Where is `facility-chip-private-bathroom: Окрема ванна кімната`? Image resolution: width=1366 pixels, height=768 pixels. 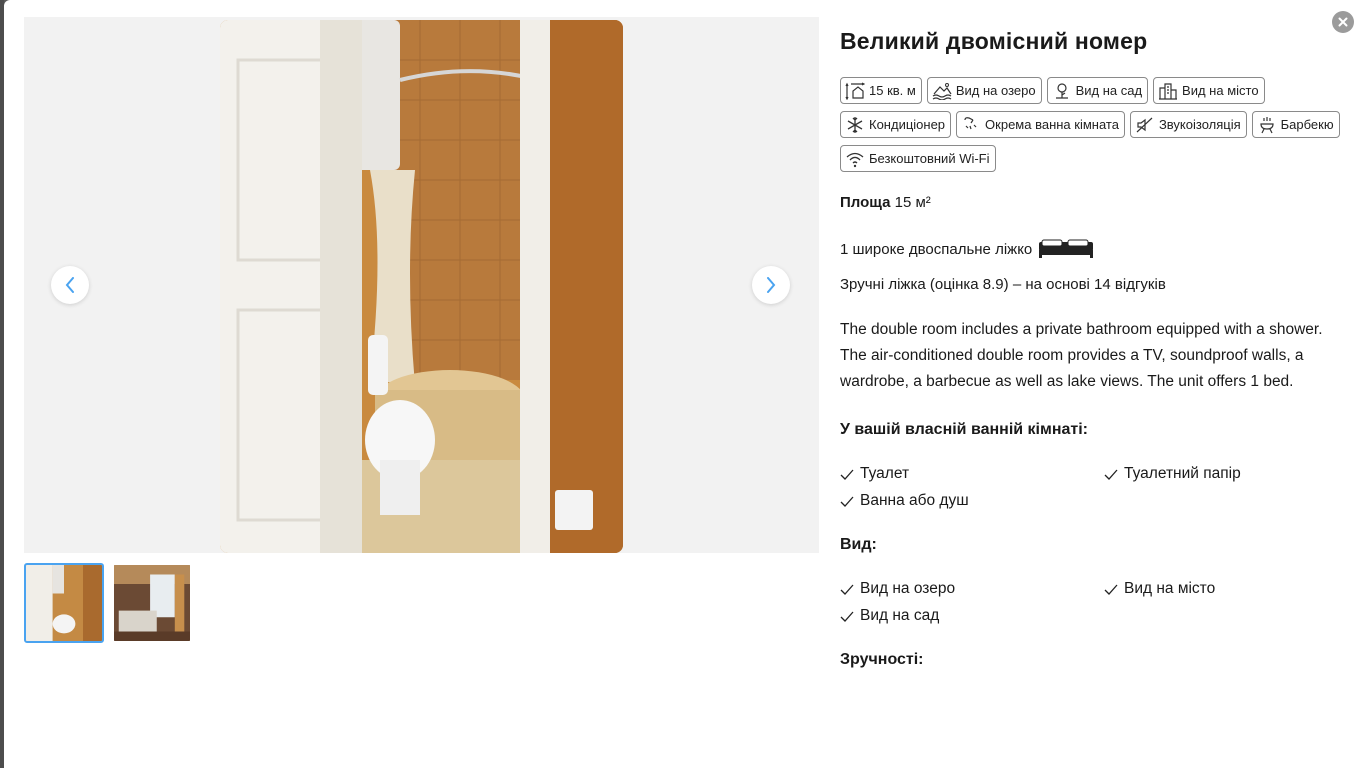 facility-chip-private-bathroom: Окрема ванна кімната is located at coordinates (1040, 124).